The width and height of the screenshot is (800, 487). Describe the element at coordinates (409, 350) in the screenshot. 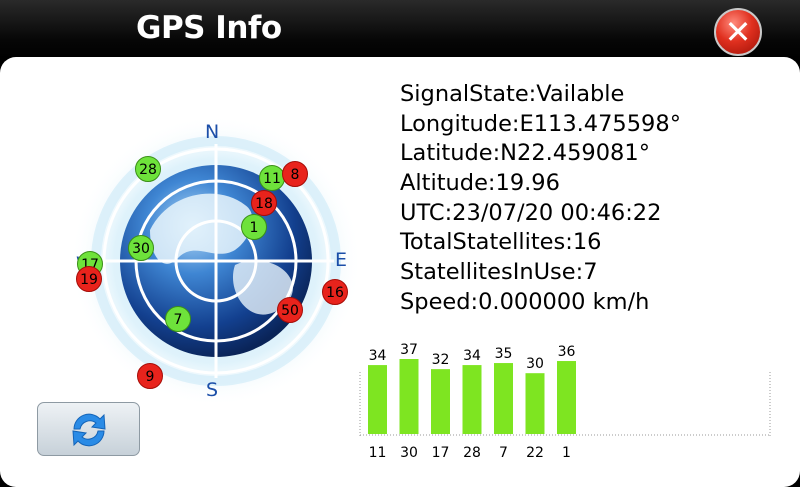

I see `signal-value-label: 37` at that location.